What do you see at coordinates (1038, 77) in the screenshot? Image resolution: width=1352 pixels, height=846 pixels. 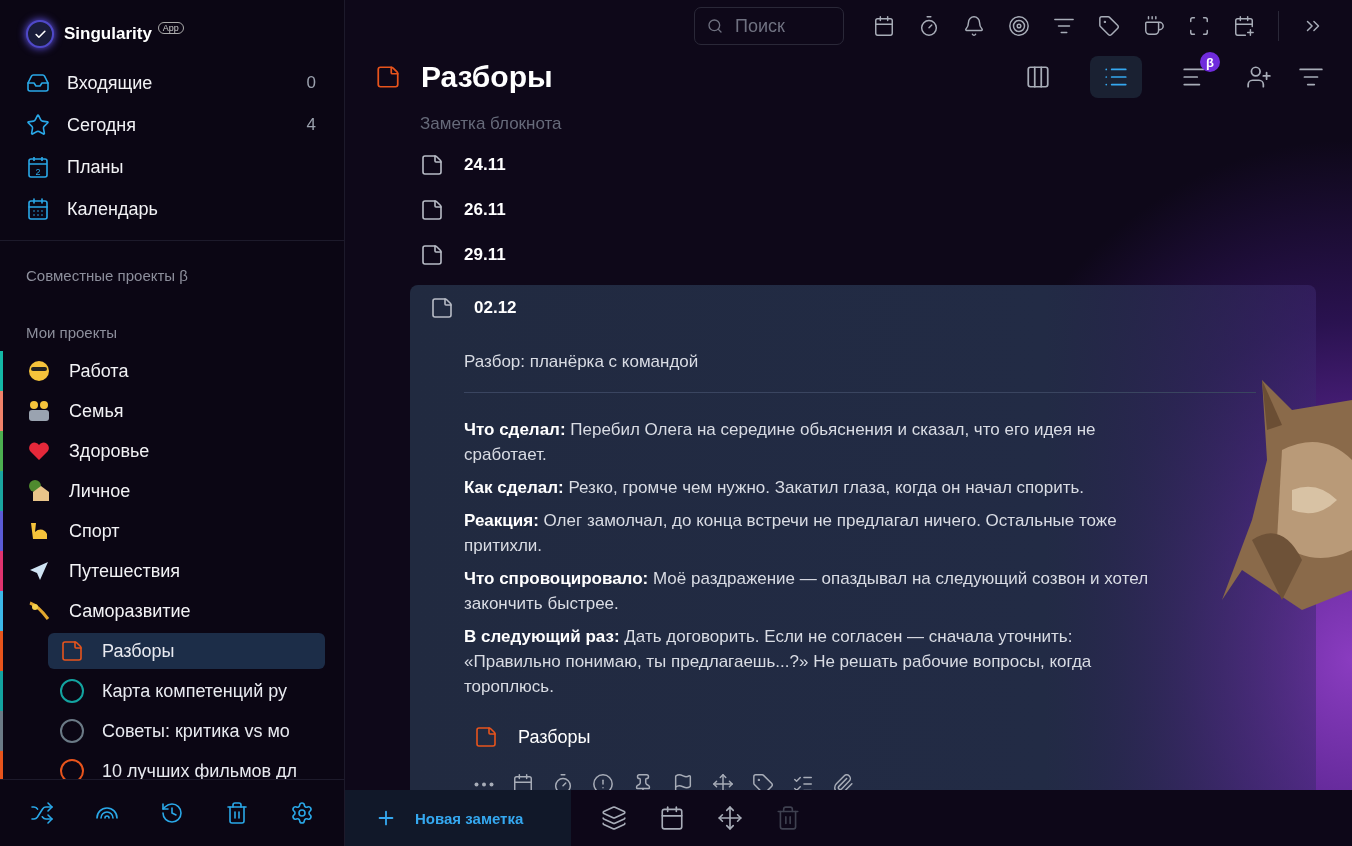 I see `kanban-icon` at bounding box center [1038, 77].